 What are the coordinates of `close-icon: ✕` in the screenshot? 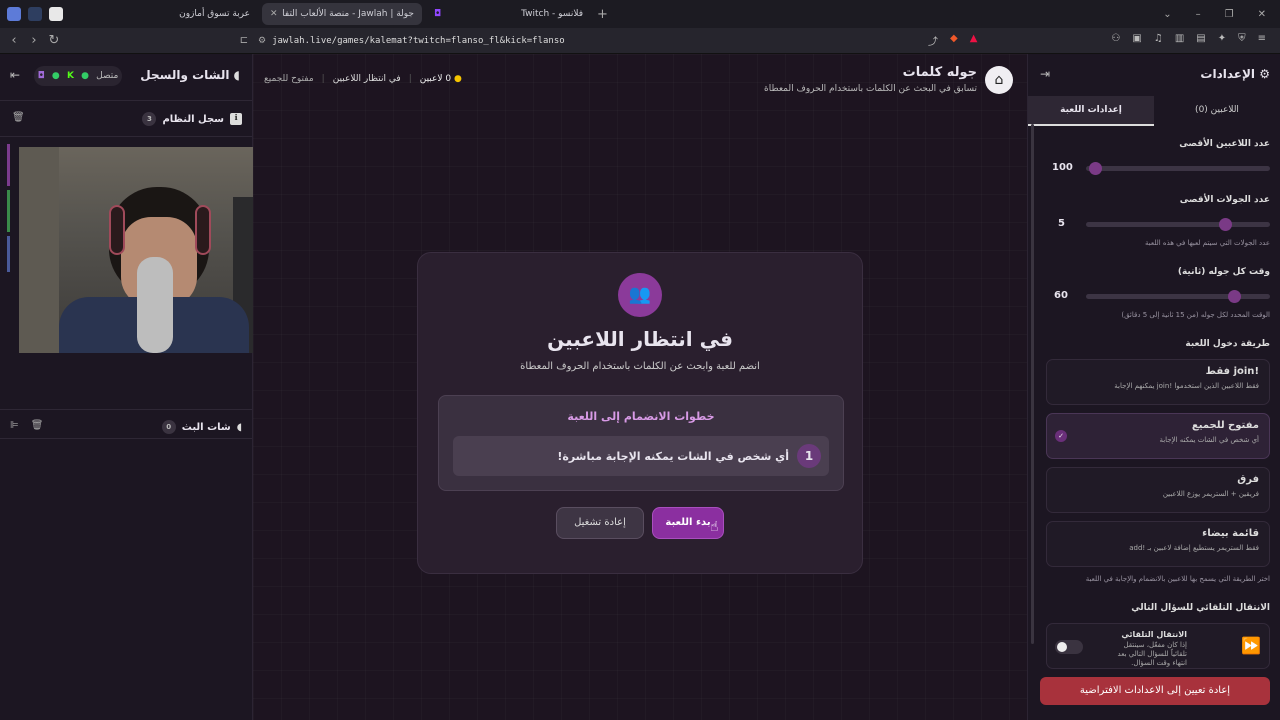 It's located at (274, 14).